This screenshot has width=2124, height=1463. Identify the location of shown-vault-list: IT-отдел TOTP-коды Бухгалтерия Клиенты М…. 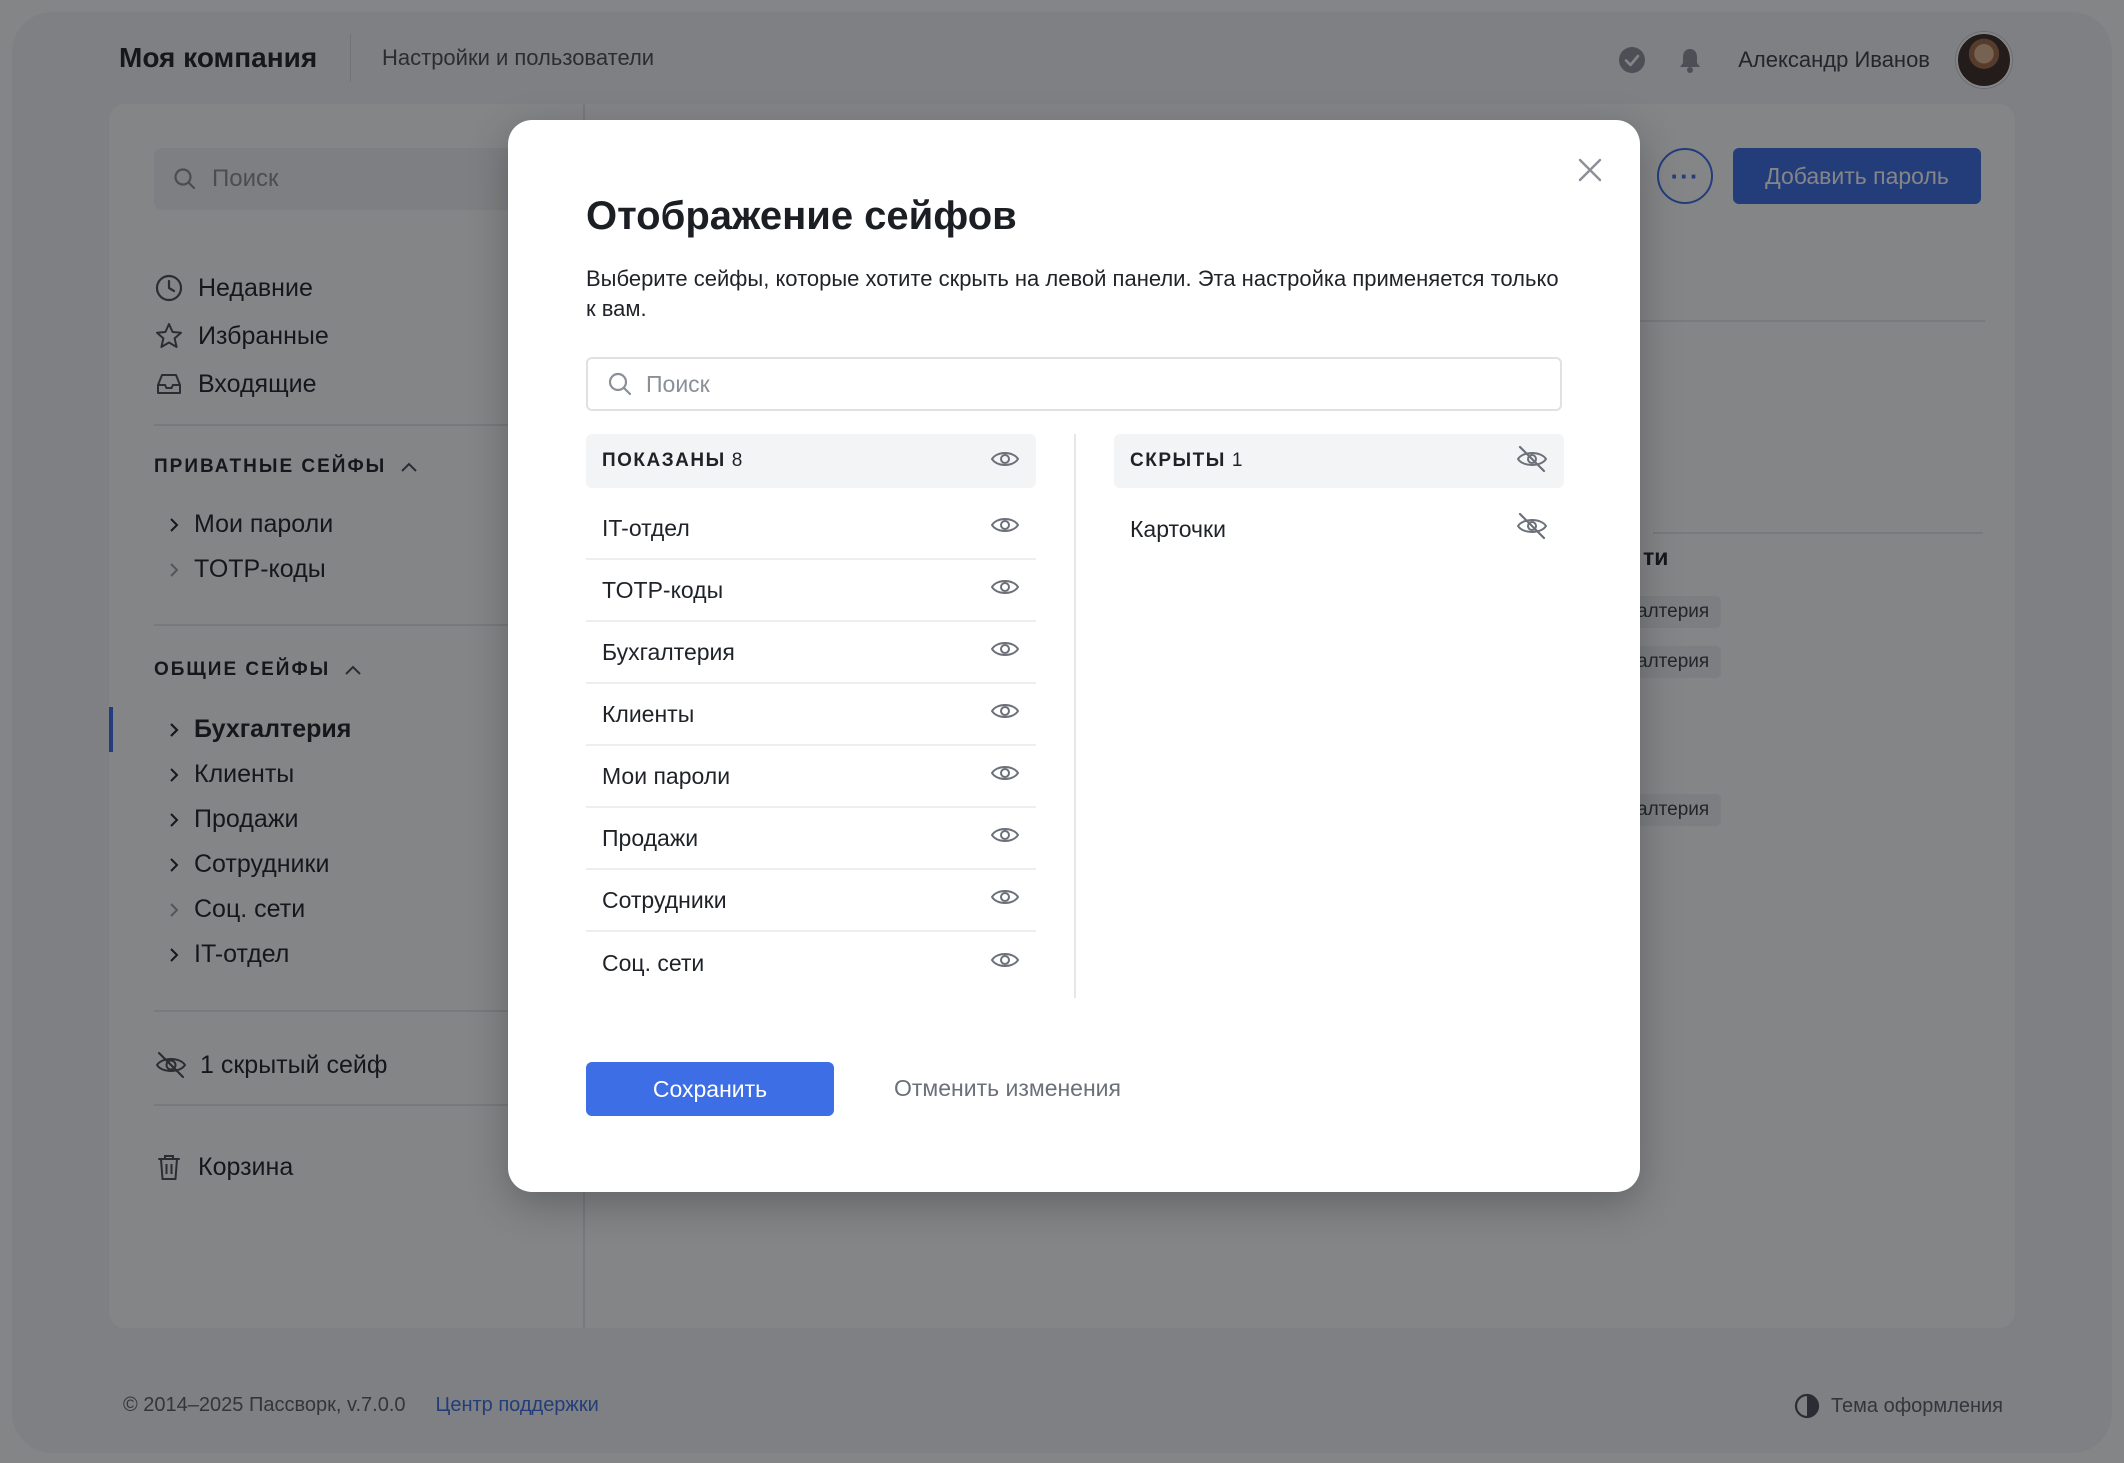
(811, 746).